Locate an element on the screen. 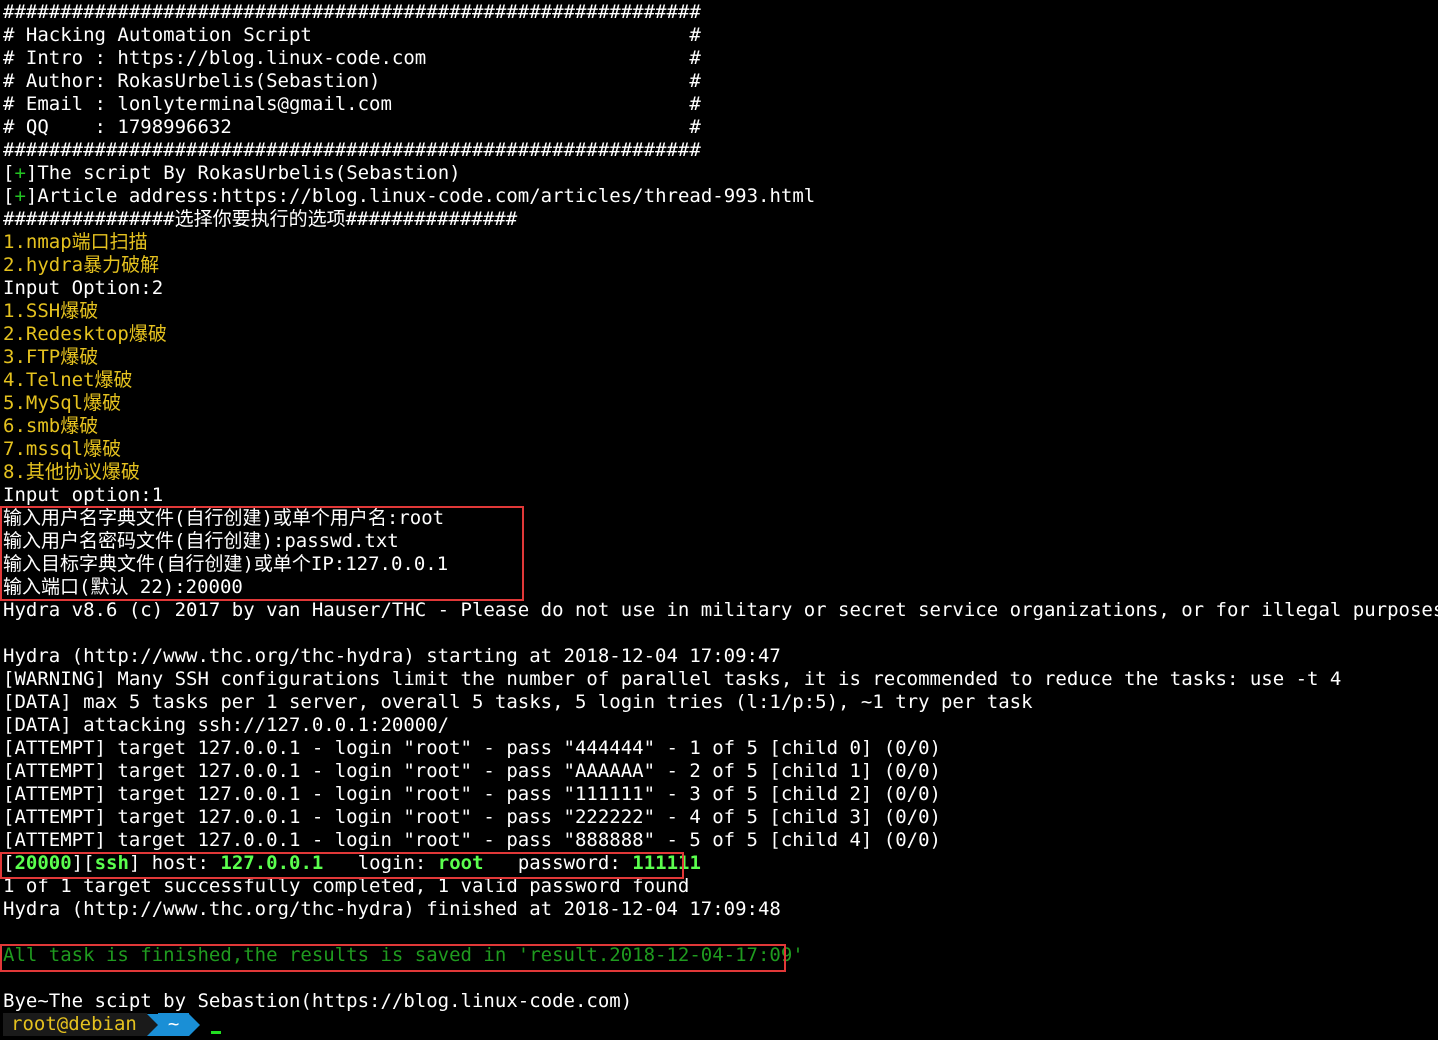 The image size is (1438, 1040). username-prompt: 输入用户名字典文件(自行创建)或单个用户名:root is located at coordinates (224, 518).